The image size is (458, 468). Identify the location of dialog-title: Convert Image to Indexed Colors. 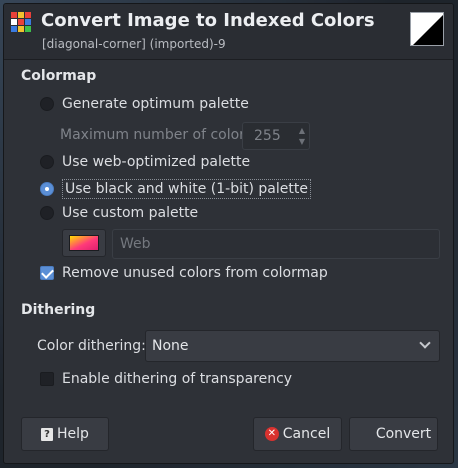
(208, 20).